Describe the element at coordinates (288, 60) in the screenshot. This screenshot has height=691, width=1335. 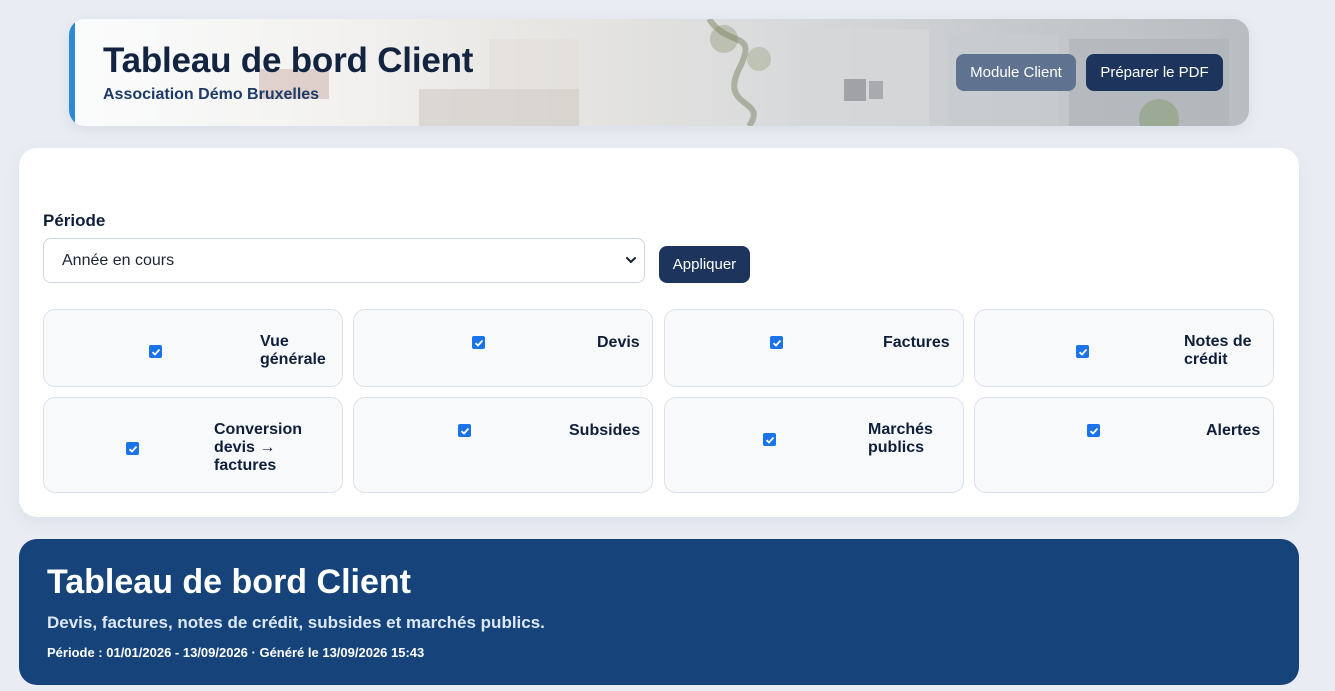
I see `page-title: Tableau de bord Client` at that location.